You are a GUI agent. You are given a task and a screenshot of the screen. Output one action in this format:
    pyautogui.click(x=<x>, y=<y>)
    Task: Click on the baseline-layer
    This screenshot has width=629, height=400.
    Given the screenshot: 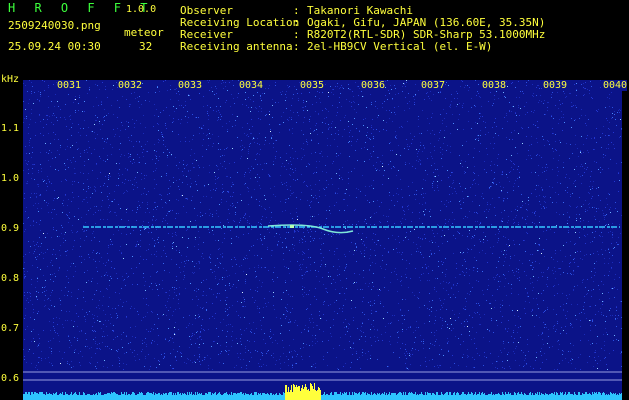 What is the action you would take?
    pyautogui.click(x=322, y=385)
    